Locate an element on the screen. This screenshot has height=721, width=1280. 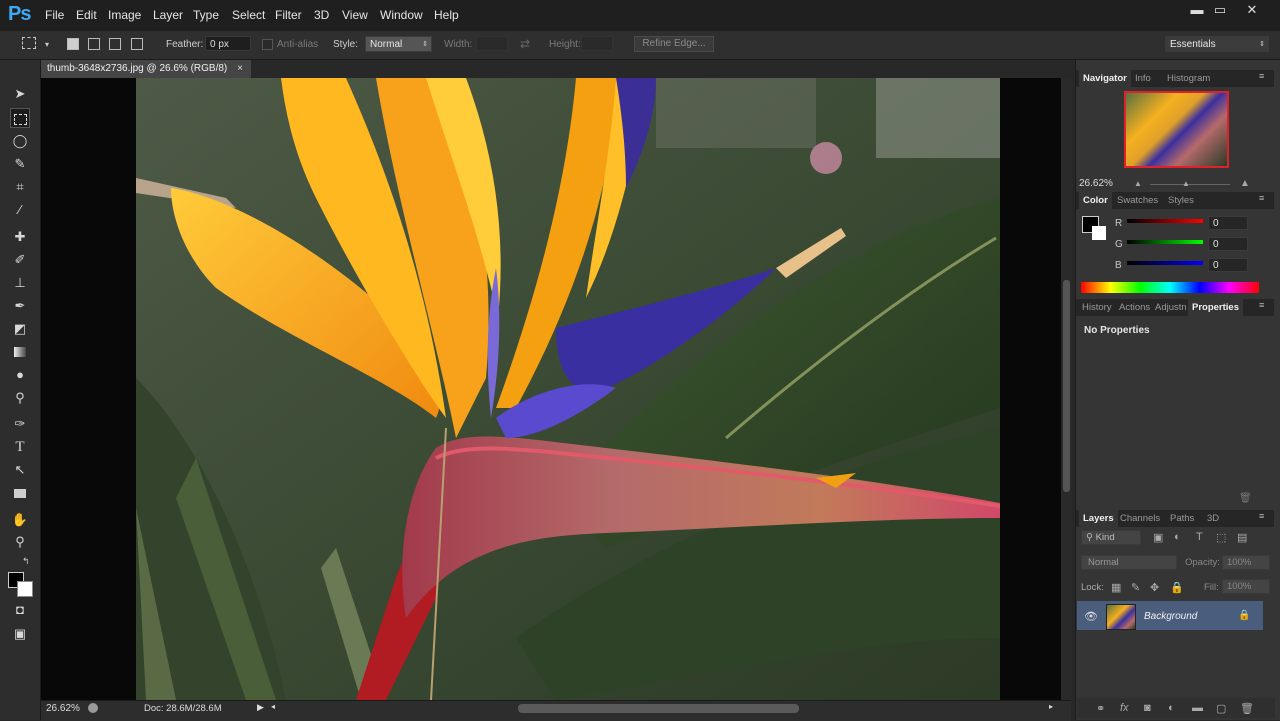
layer-name: Background is located at coordinates (1170, 616).